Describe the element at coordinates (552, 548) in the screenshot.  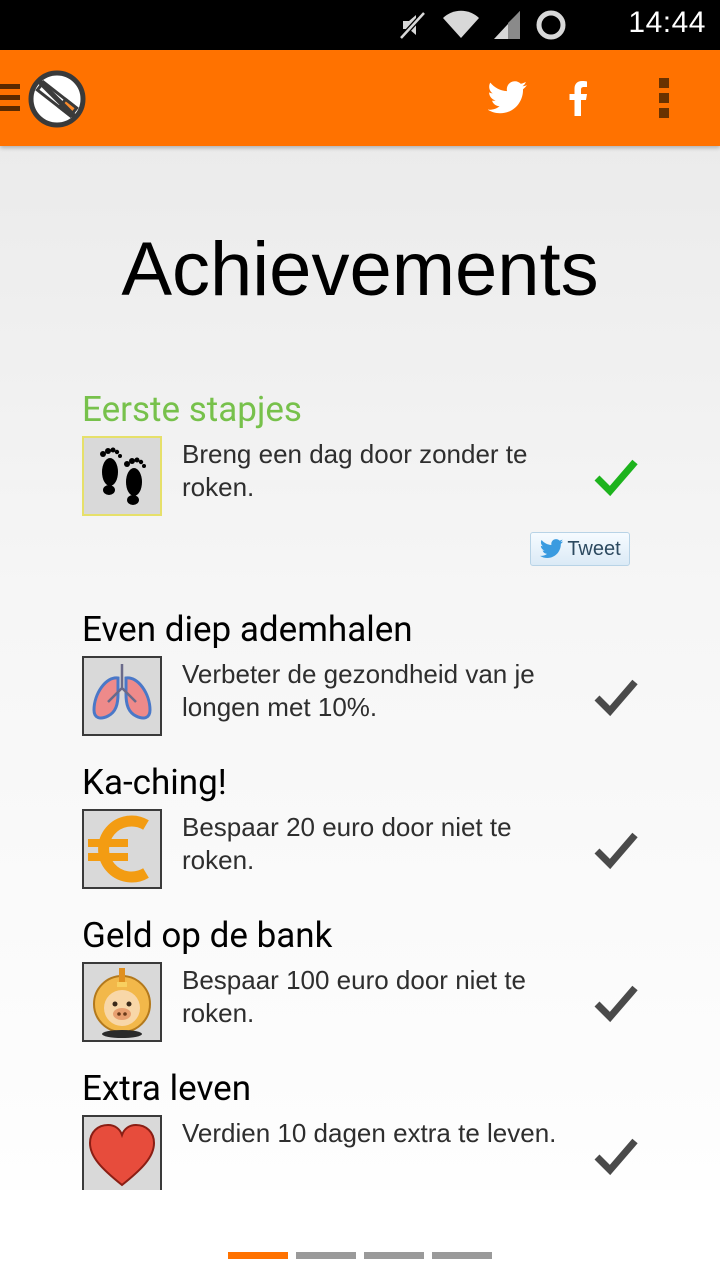
I see `twitter-bird-icon` at that location.